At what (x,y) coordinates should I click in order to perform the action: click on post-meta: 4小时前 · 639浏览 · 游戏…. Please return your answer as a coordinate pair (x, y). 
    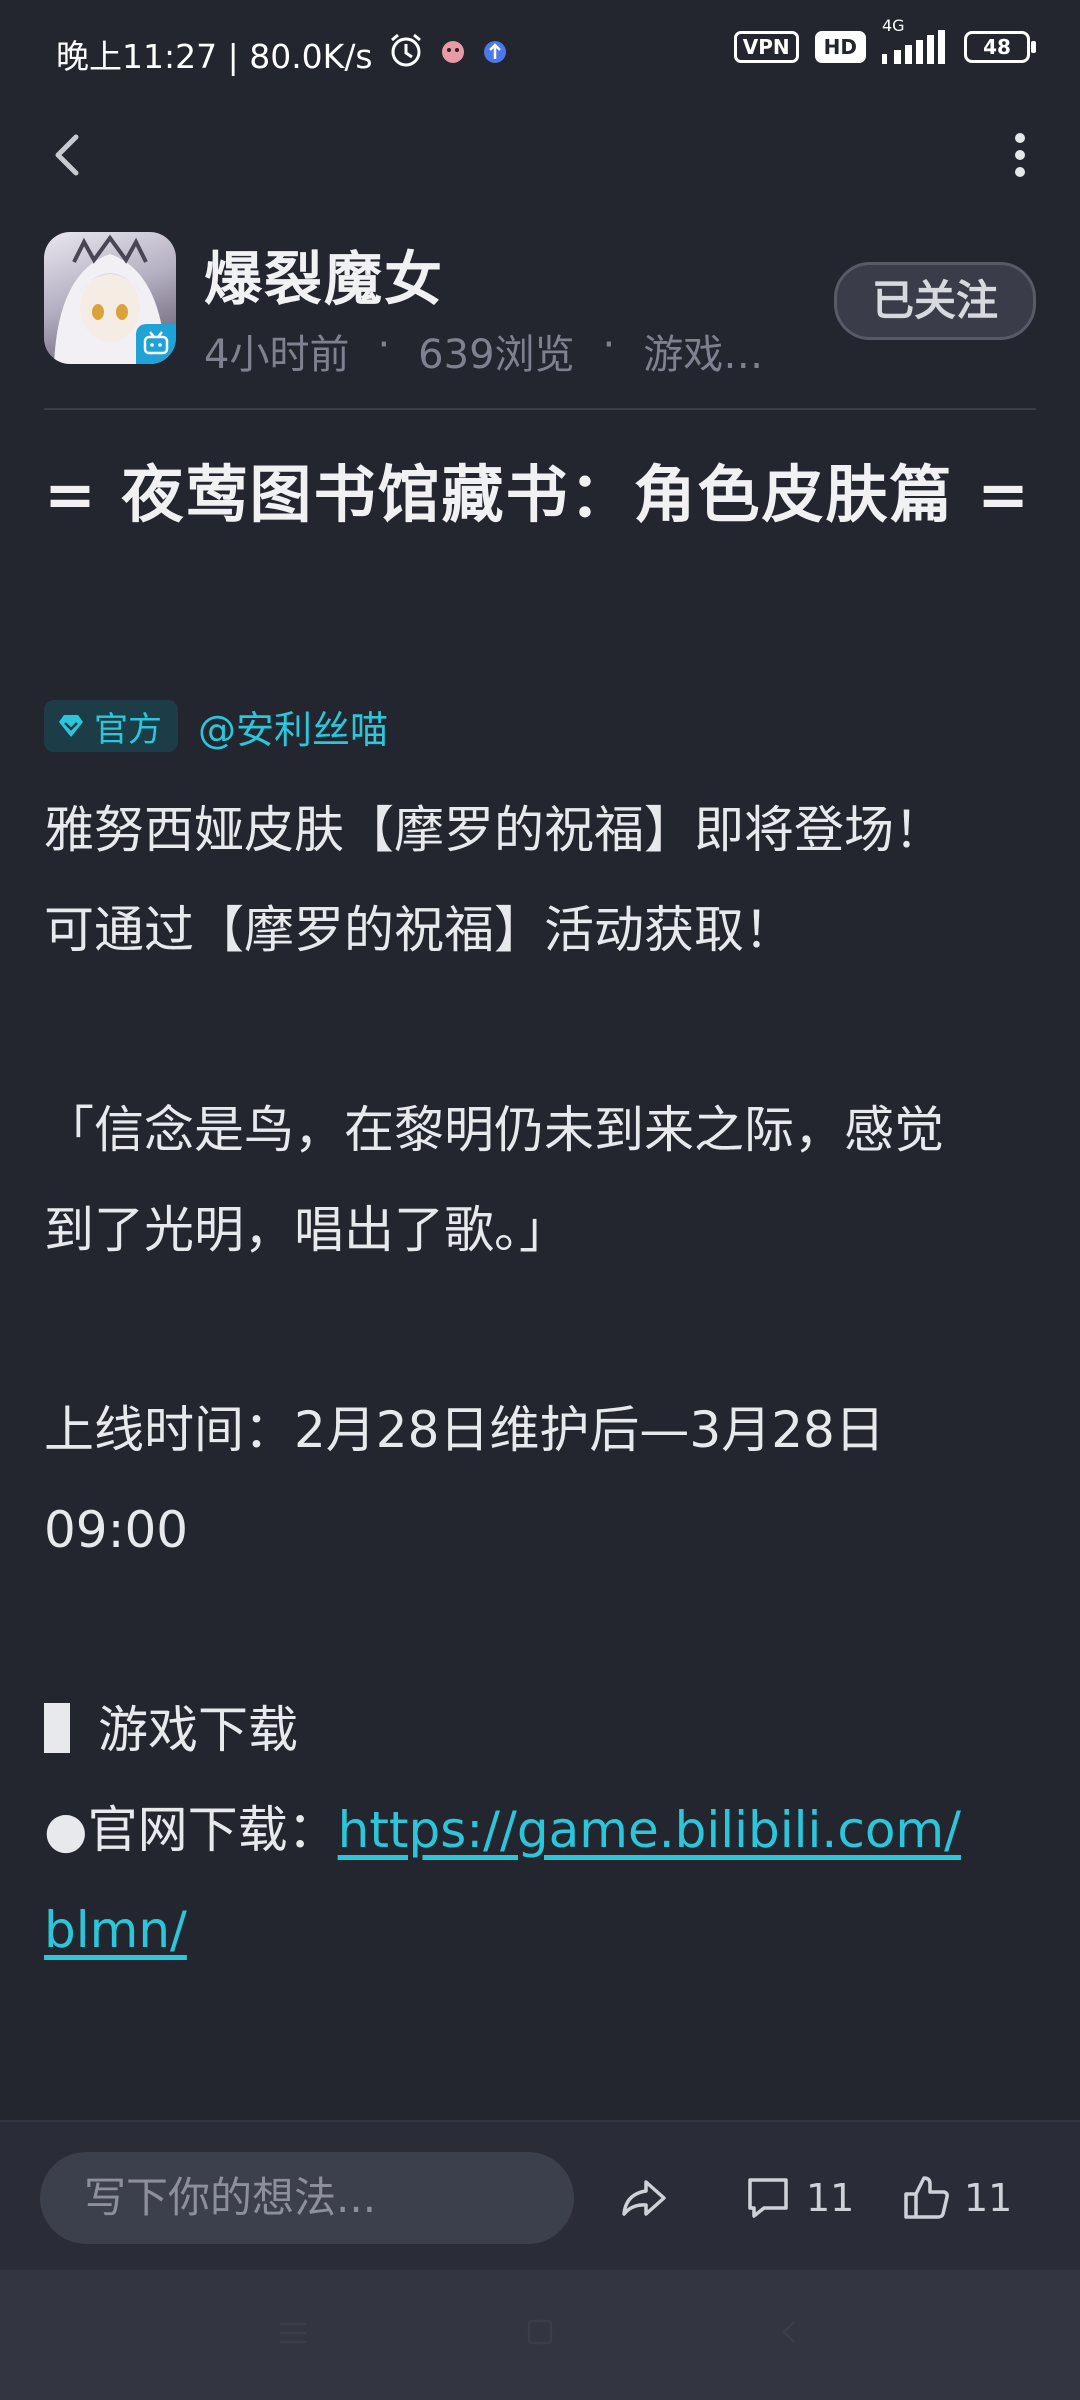
    Looking at the image, I should click on (483, 351).